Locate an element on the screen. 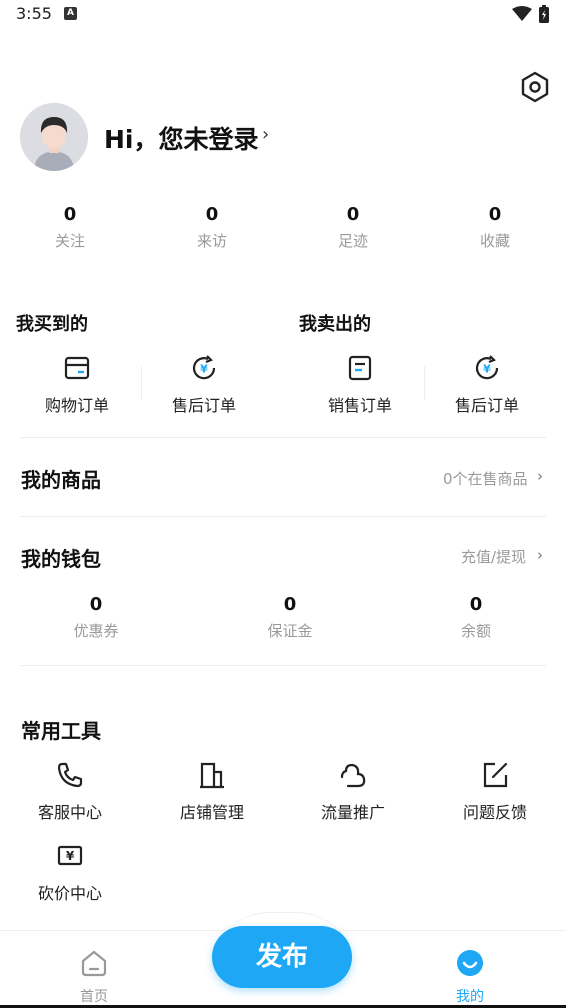 The height and width of the screenshot is (1008, 566). goods-on-sale-count: 0个在售商品 is located at coordinates (485, 479).